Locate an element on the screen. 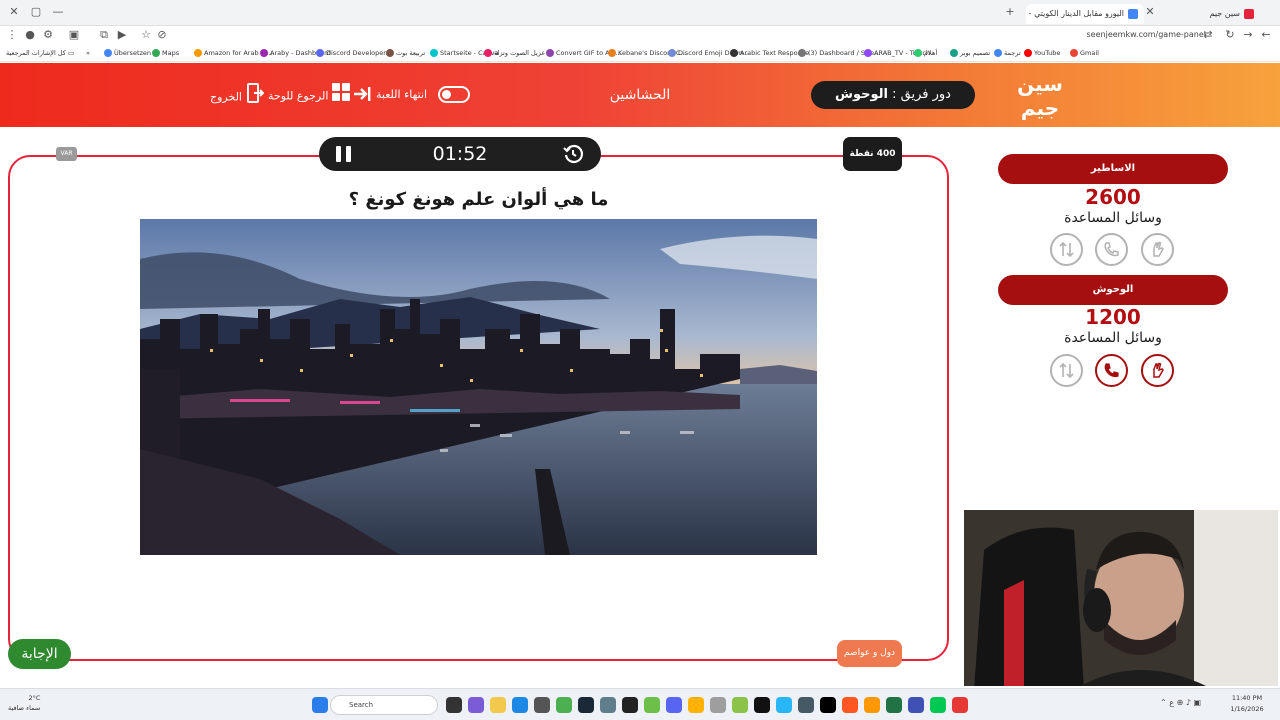 The image size is (1280, 720). taskbar-search: Search is located at coordinates (384, 705).